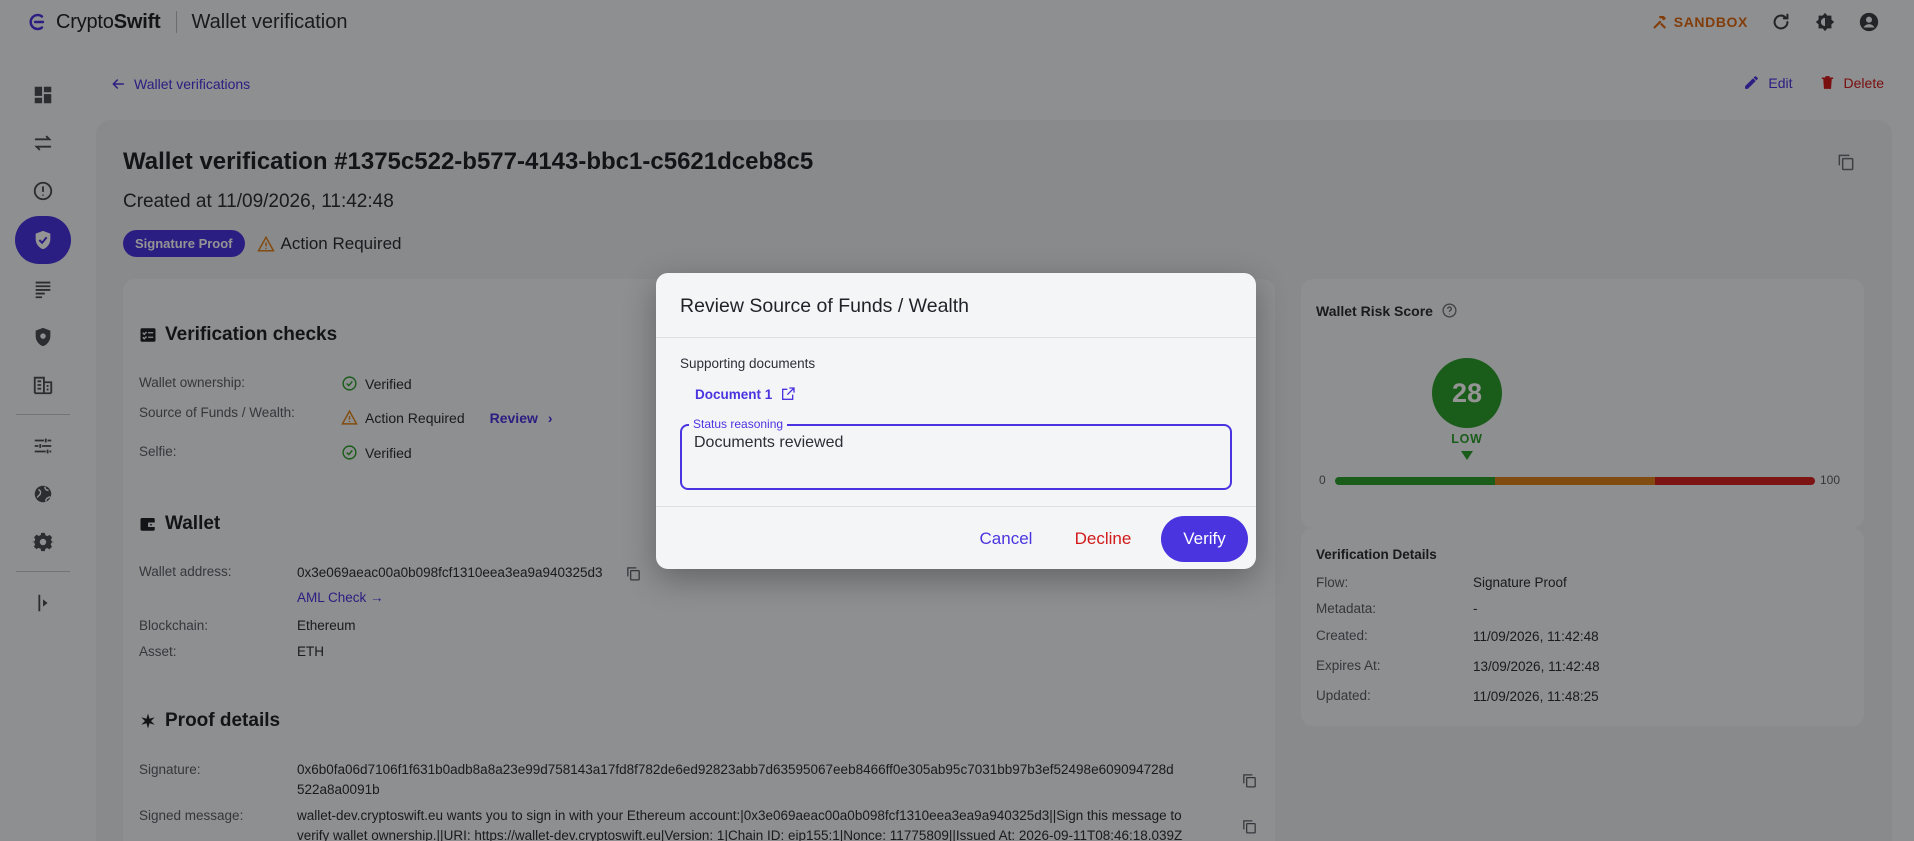 The height and width of the screenshot is (841, 1914). Describe the element at coordinates (954, 443) in the screenshot. I see `status-reasoning-input` at that location.